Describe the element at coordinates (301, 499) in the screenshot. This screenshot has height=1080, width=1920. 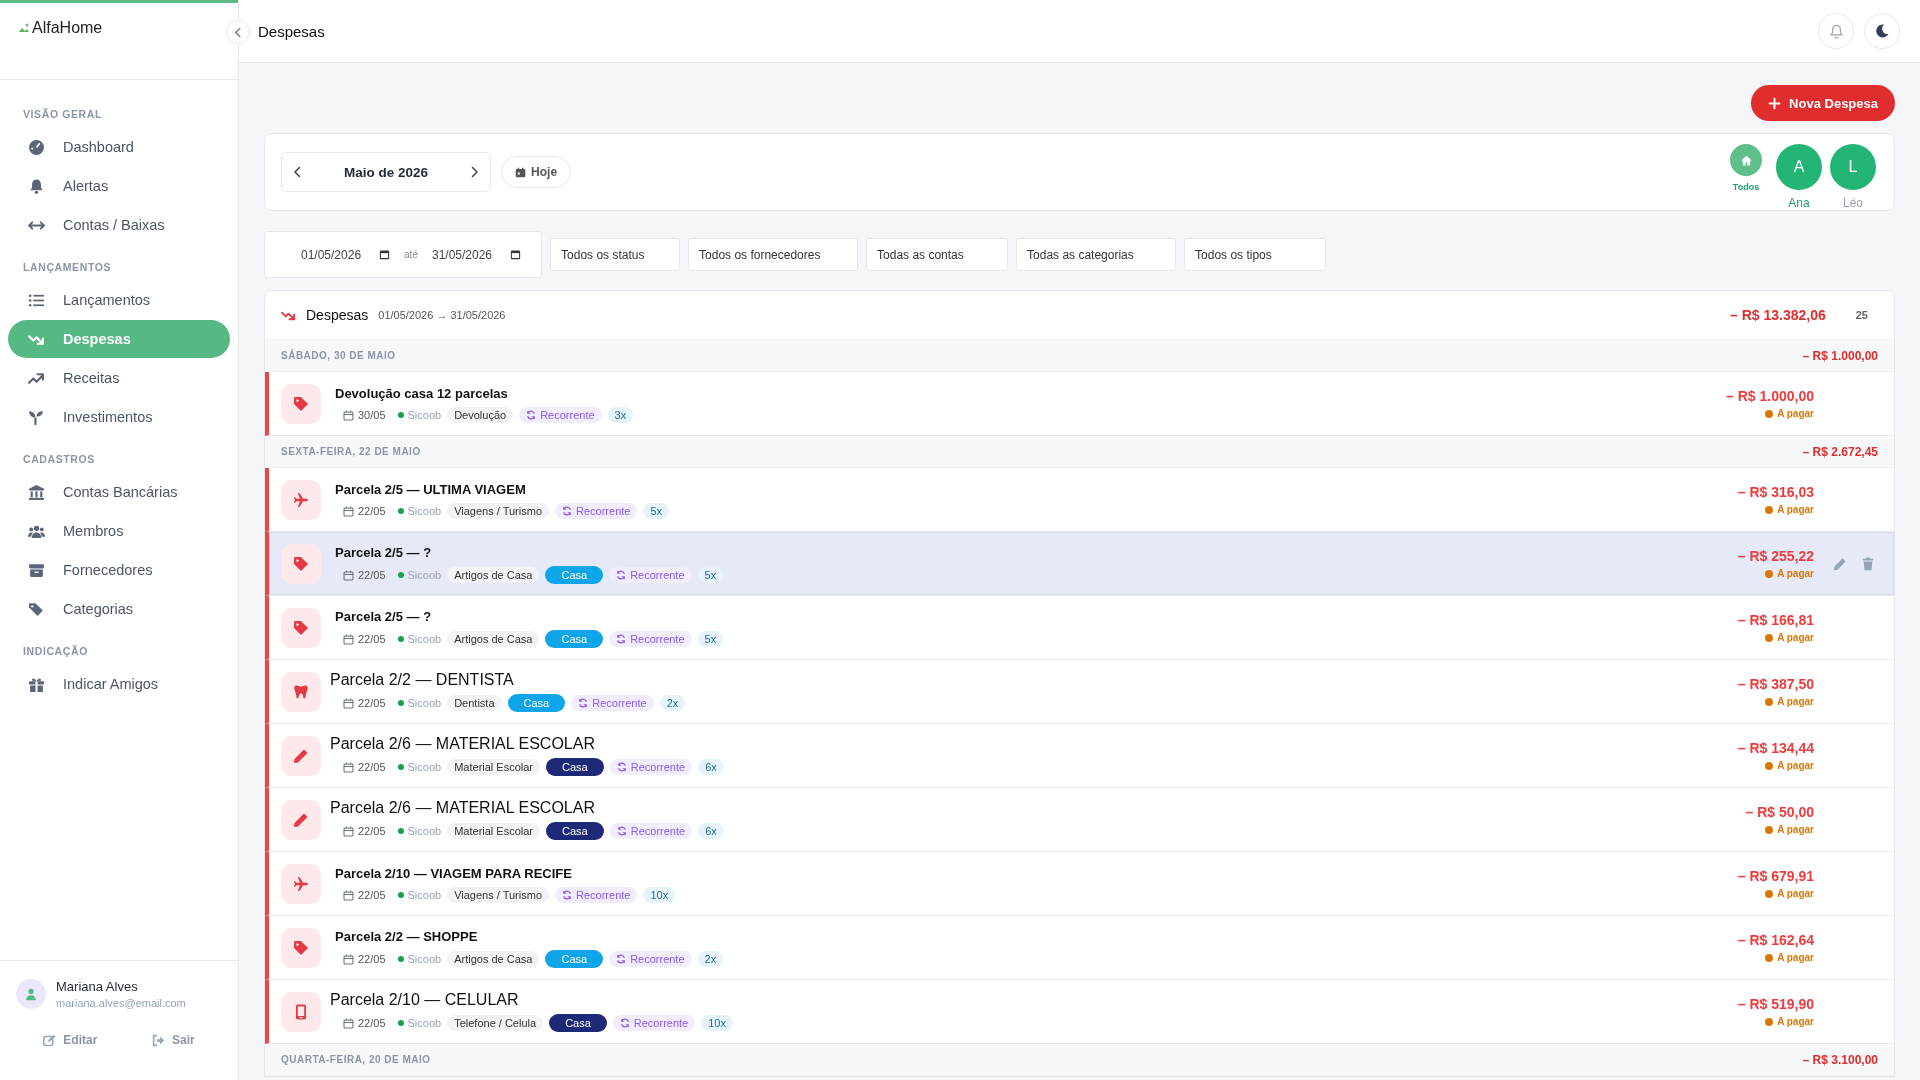
I see `plane-icon` at that location.